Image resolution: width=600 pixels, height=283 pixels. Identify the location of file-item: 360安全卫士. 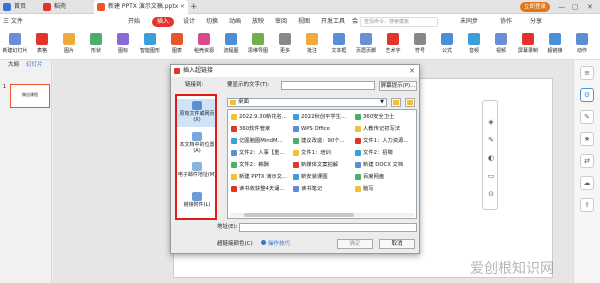
(385, 117).